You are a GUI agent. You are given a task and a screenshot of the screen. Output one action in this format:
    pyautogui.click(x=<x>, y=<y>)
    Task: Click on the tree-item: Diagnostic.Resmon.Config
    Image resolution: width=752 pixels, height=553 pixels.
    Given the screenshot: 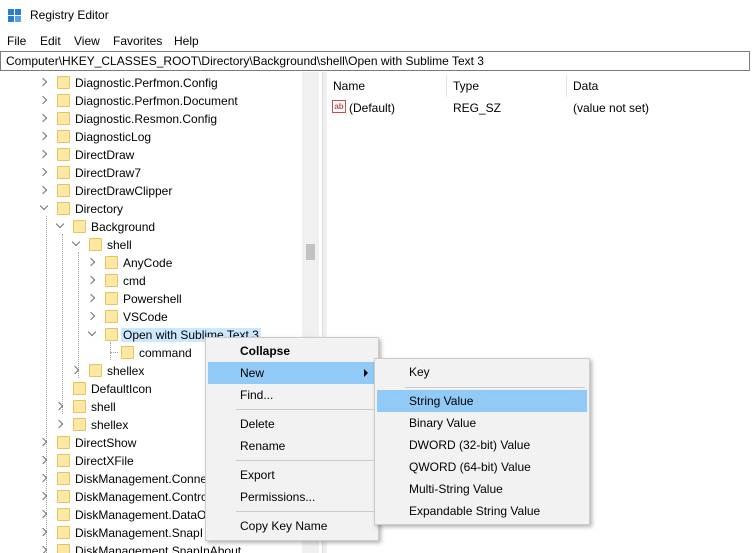 What is the action you would take?
    pyautogui.click(x=160, y=119)
    